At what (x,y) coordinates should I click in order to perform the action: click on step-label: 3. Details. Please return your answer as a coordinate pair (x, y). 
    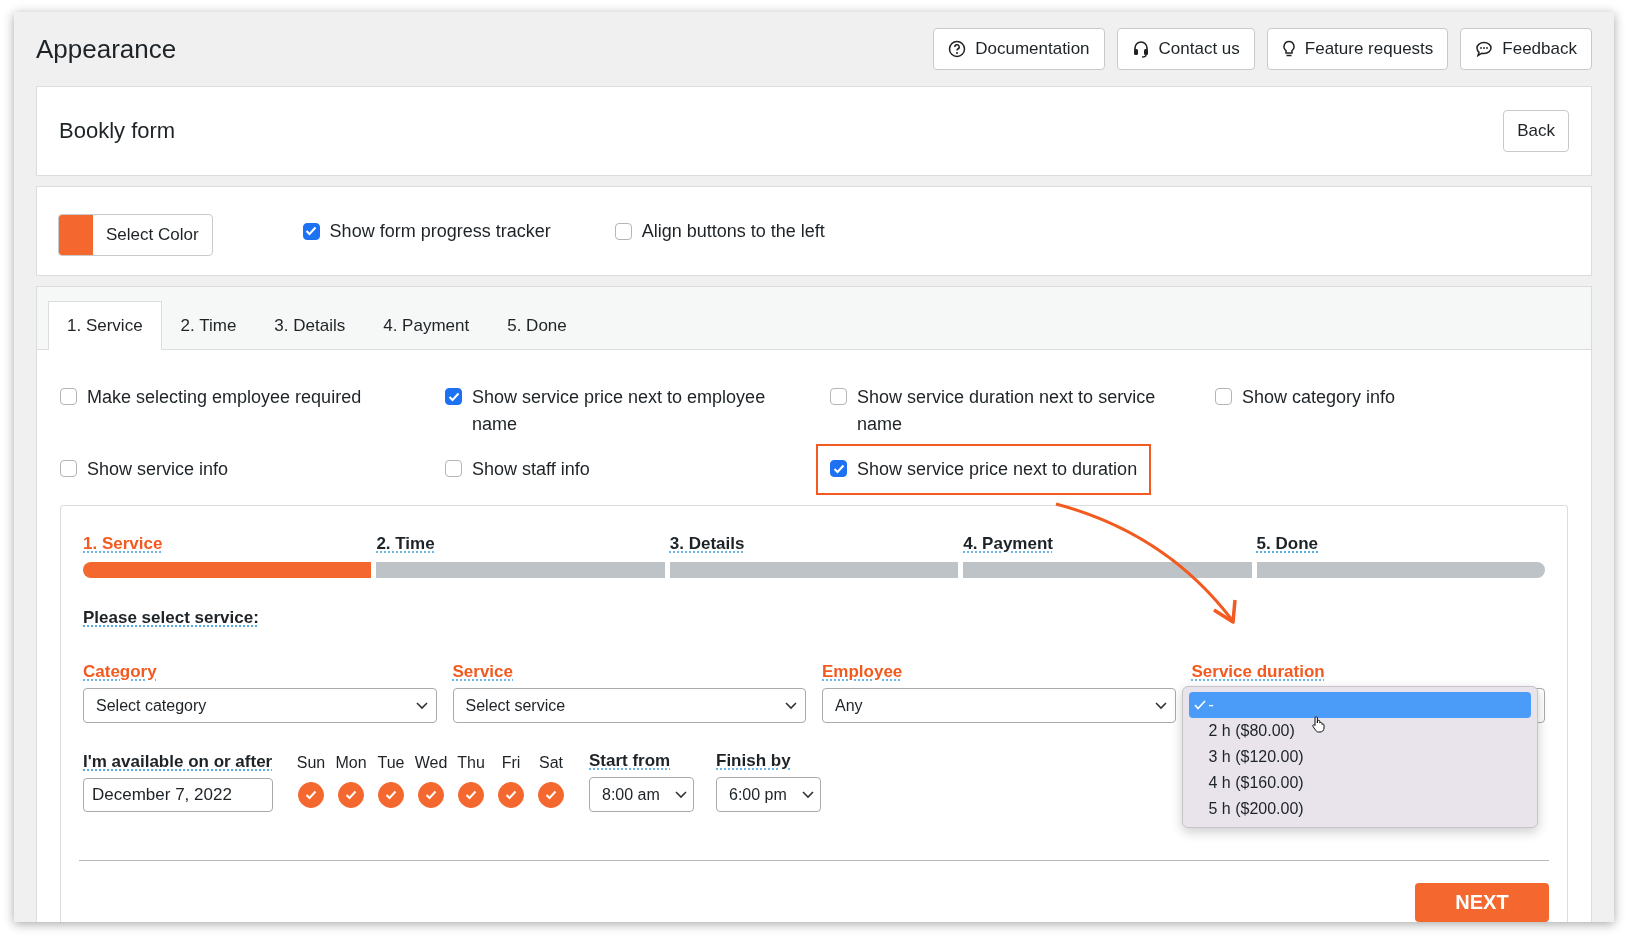
    Looking at the image, I should click on (707, 544).